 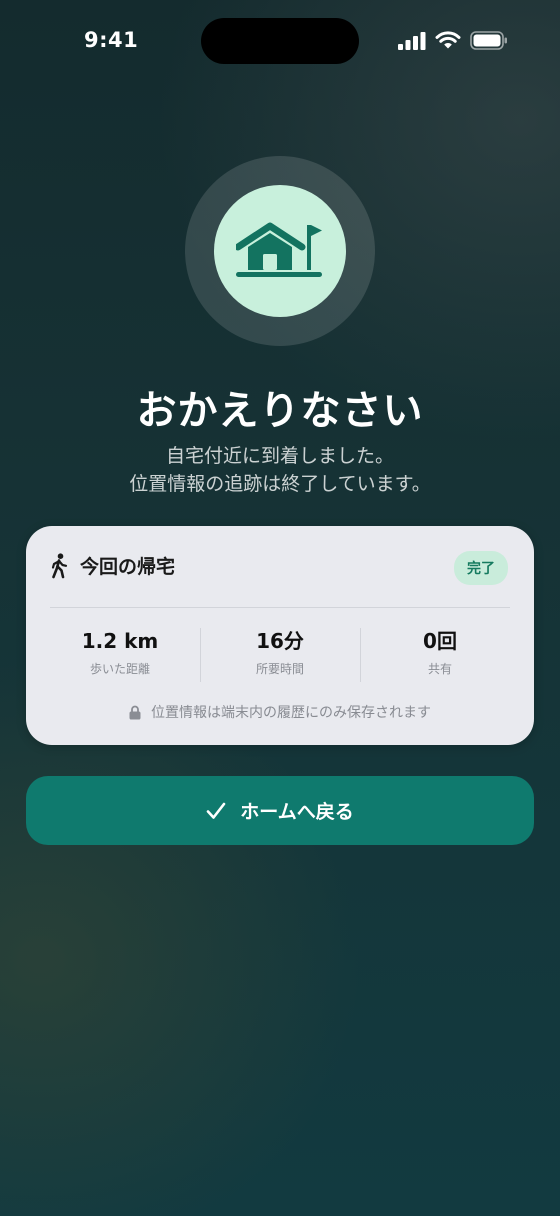 I want to click on card-header: 今回の帰宅, so click(x=112, y=565).